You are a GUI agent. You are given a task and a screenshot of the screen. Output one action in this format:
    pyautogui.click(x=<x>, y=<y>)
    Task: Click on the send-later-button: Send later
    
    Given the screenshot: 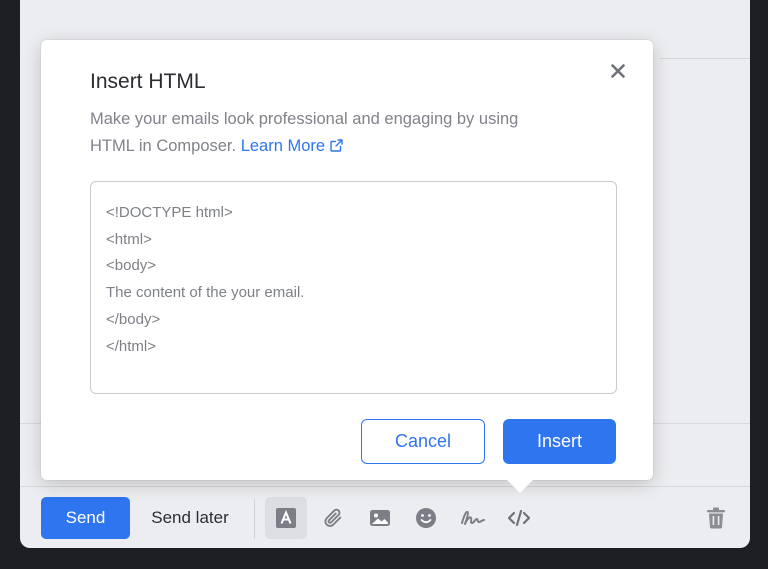 What is the action you would take?
    pyautogui.click(x=190, y=518)
    